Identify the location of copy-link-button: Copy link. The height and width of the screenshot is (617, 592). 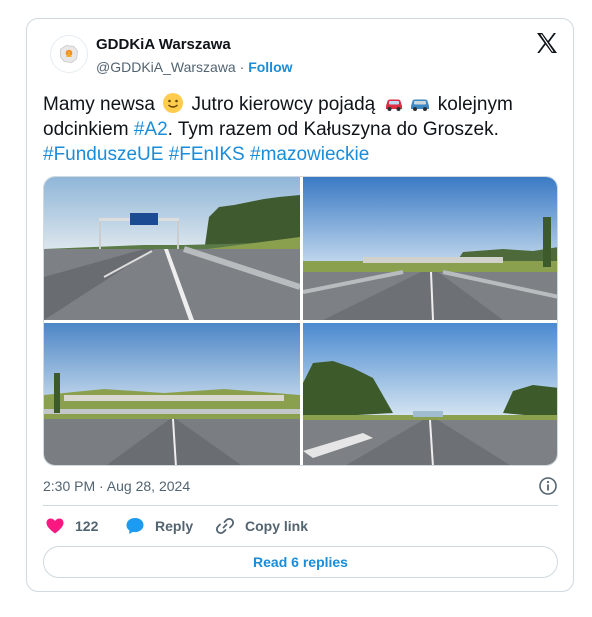
(261, 526).